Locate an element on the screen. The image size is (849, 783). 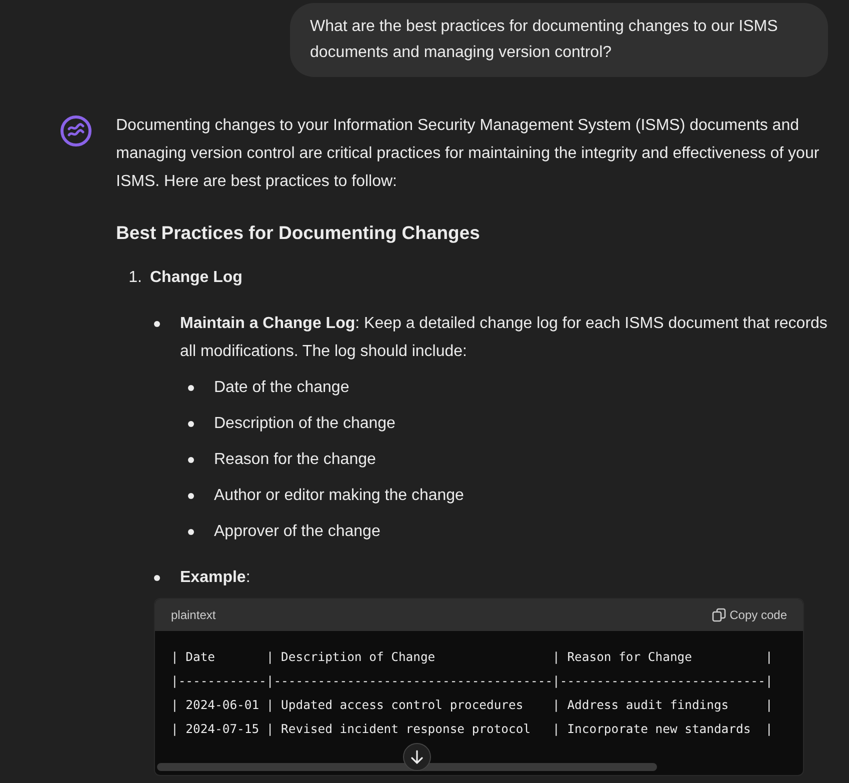
bullet-text: Reason for the change is located at coordinates (295, 460).